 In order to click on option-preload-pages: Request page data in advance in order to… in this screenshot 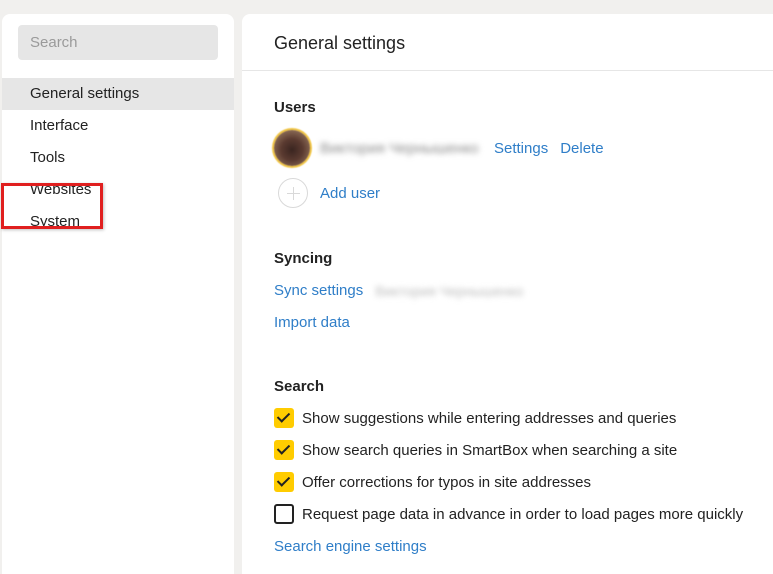, I will do `click(508, 514)`.